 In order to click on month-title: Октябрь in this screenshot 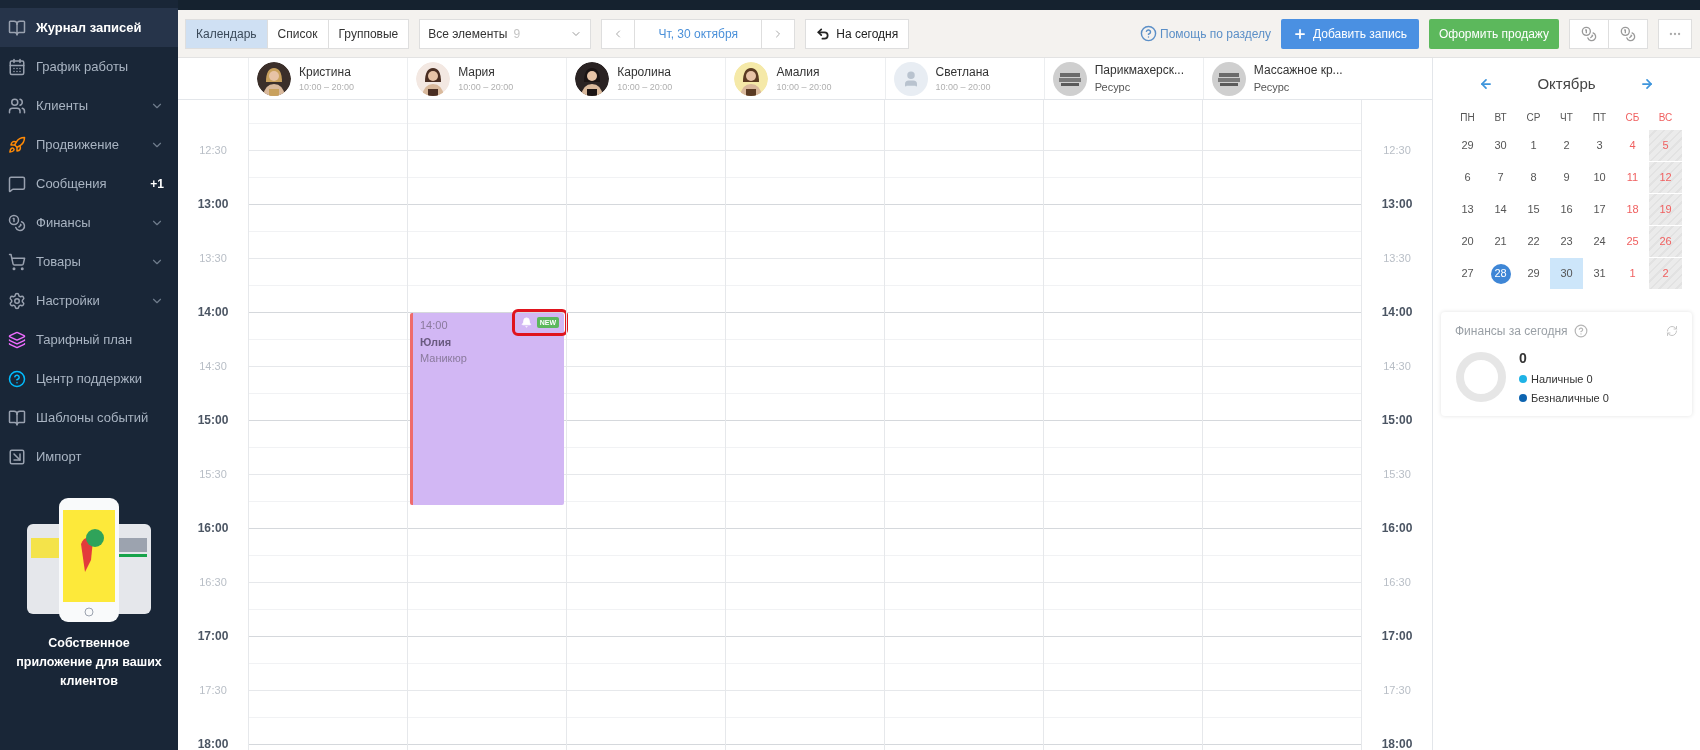, I will do `click(1566, 83)`.